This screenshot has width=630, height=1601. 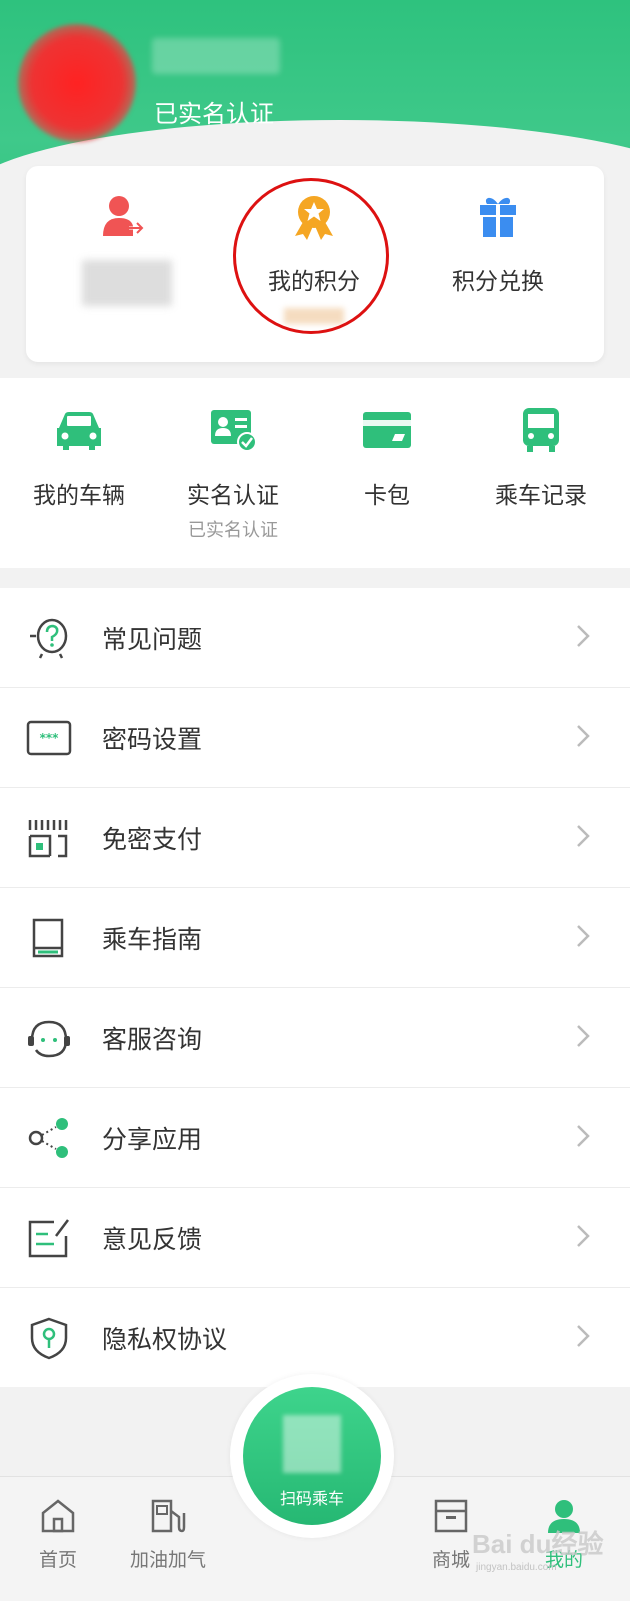 What do you see at coordinates (168, 1516) in the screenshot?
I see `fuel-icon` at bounding box center [168, 1516].